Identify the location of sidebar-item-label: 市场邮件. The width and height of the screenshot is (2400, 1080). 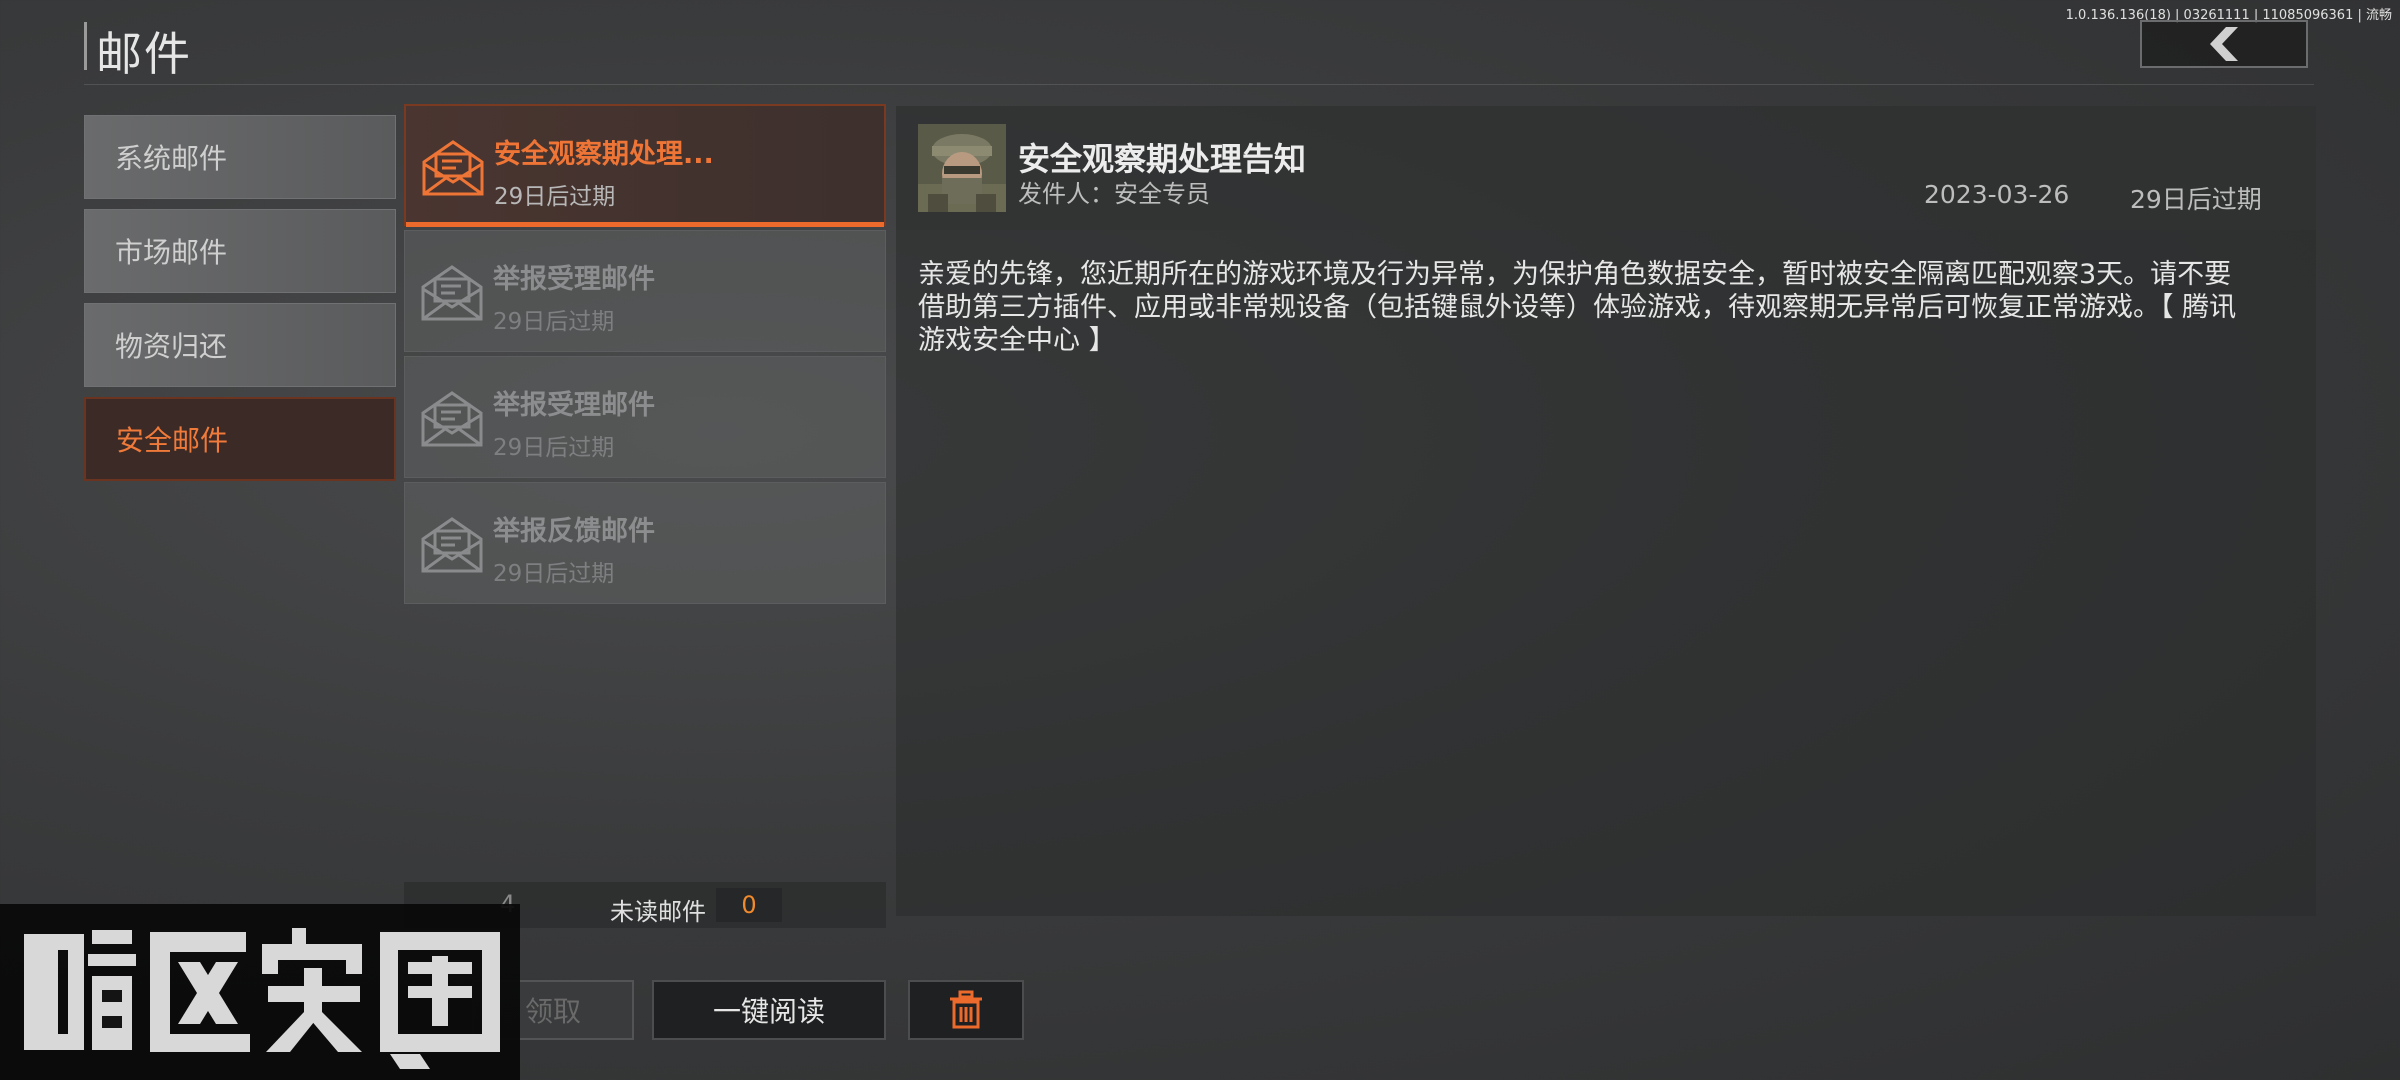
(171, 252).